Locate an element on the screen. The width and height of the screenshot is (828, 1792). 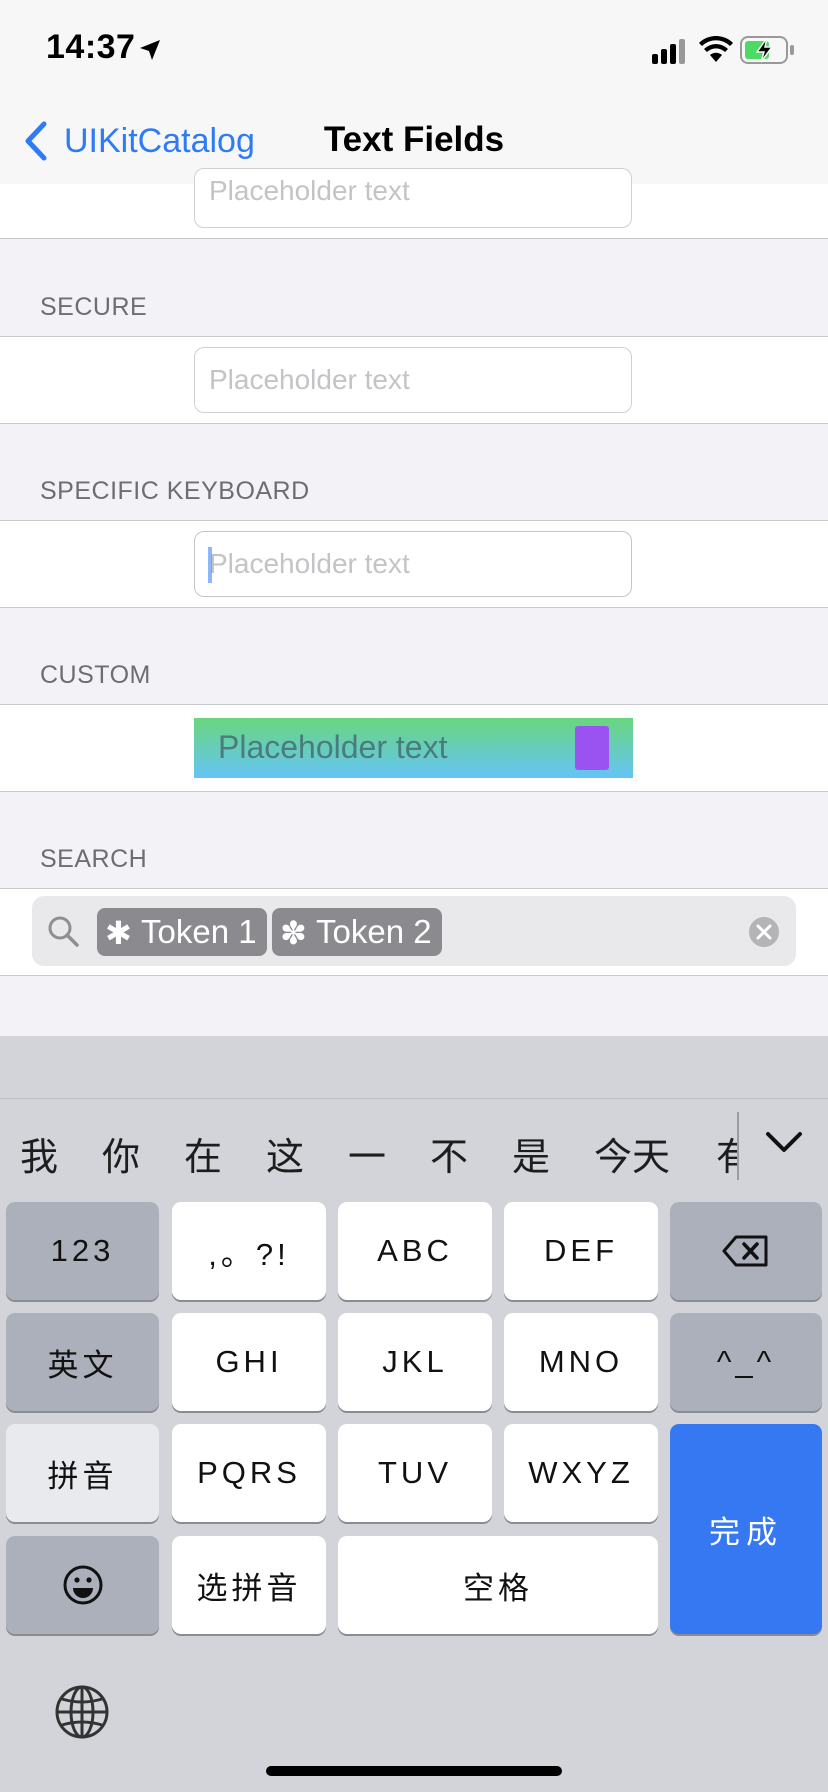
key-123: 123 is located at coordinates (82, 1251).